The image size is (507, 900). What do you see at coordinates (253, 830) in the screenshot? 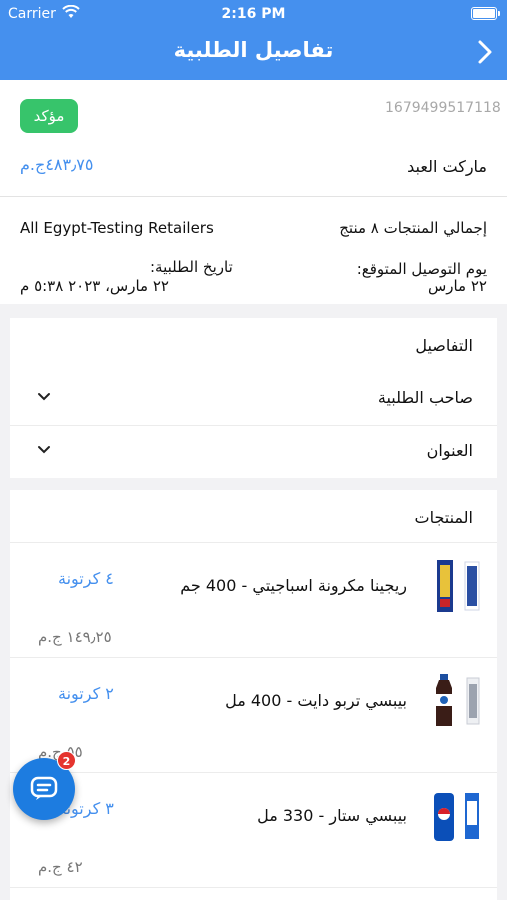
I see `list-item: بيبسي ستار - 330 مل ٣ كرتونة ٤٢ ج.م` at bounding box center [253, 830].